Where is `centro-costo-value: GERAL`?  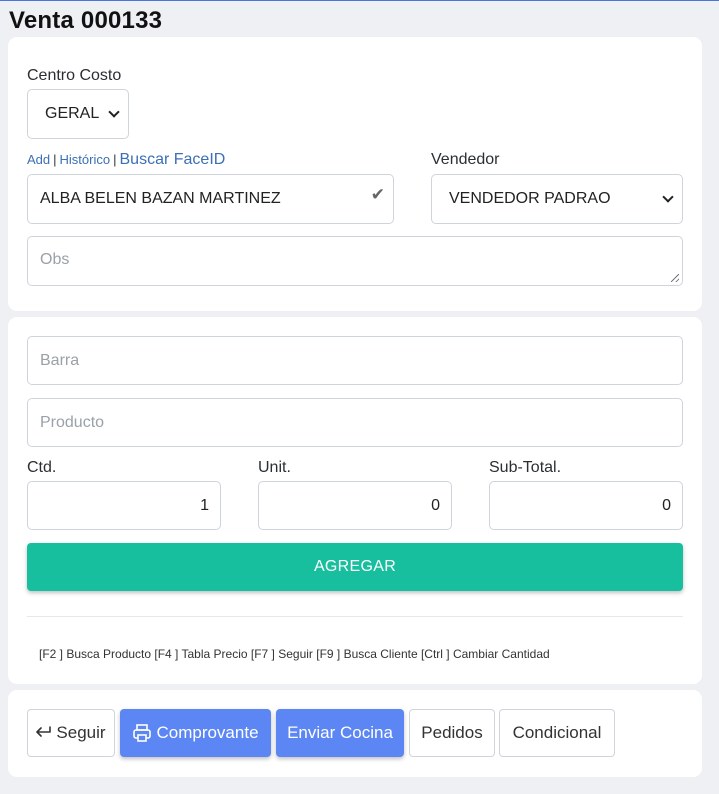
centro-costo-value: GERAL is located at coordinates (72, 113).